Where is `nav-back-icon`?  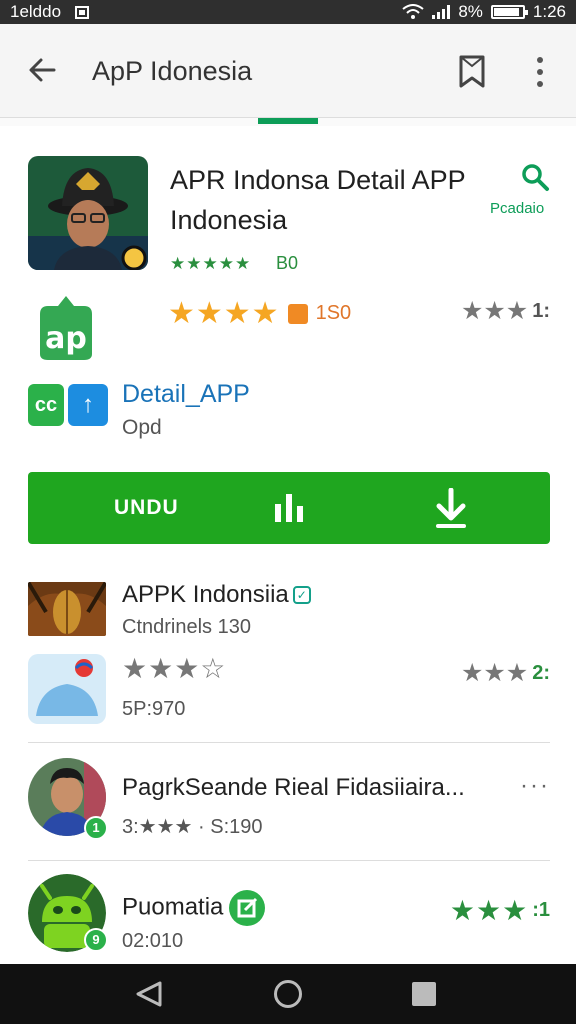
nav-back-icon is located at coordinates (149, 994).